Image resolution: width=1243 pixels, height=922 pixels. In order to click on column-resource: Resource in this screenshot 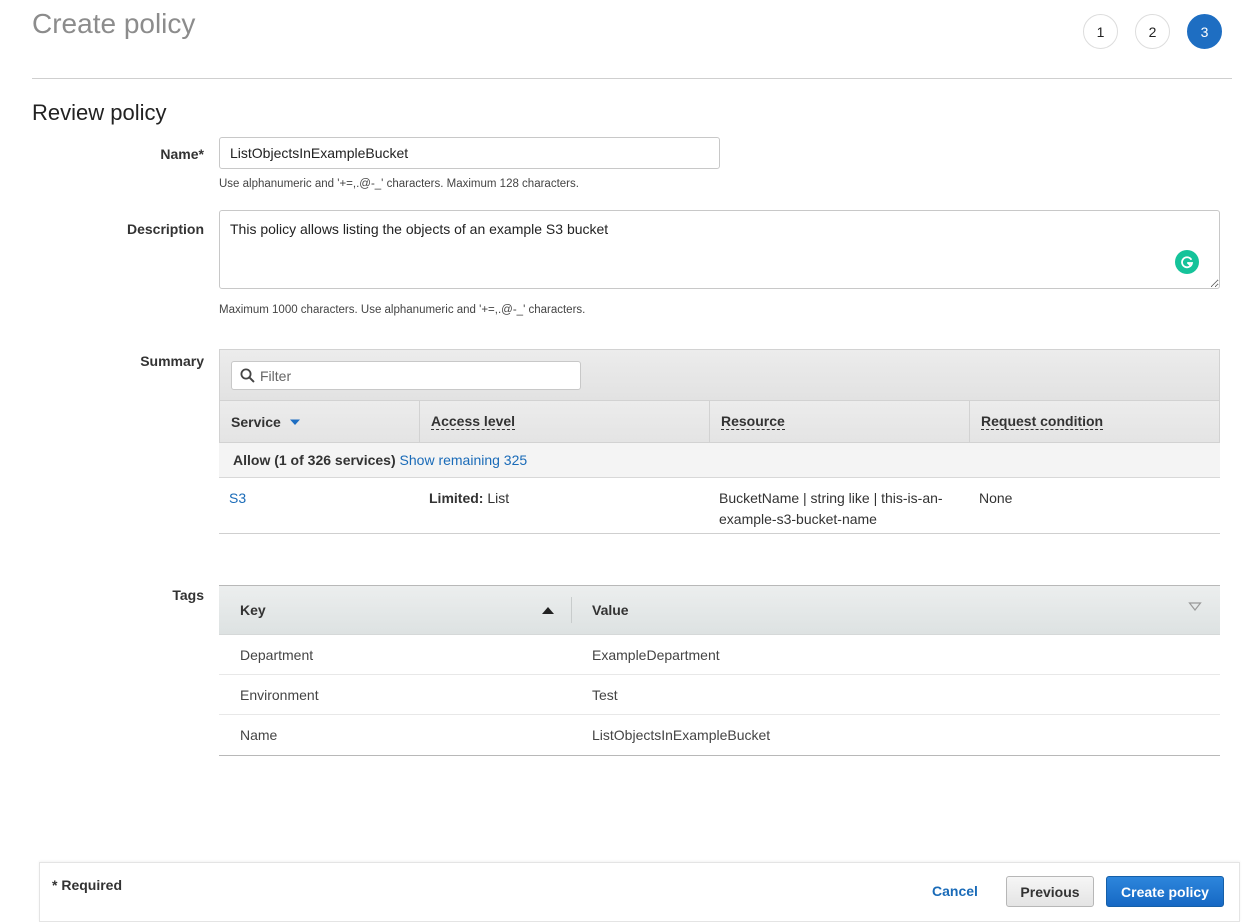, I will do `click(840, 421)`.